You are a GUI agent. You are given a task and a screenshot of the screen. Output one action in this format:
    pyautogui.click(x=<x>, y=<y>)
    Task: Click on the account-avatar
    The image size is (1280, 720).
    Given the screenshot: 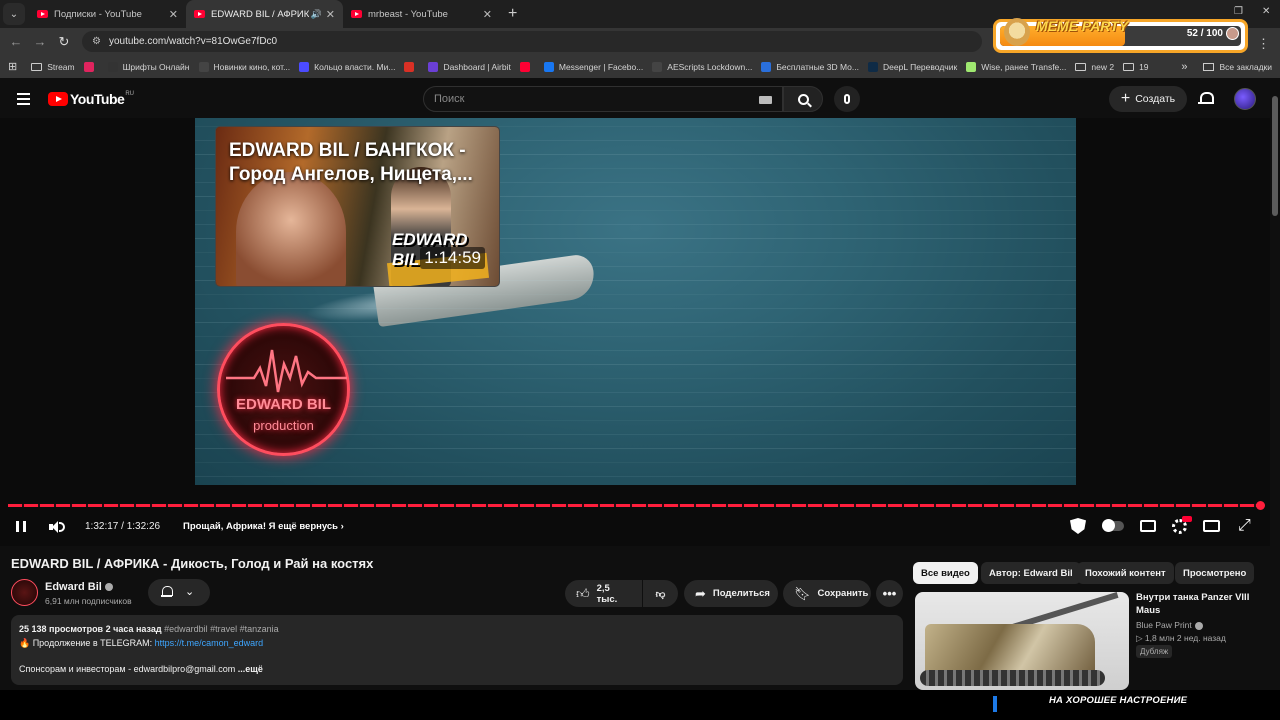 What is the action you would take?
    pyautogui.click(x=1245, y=99)
    